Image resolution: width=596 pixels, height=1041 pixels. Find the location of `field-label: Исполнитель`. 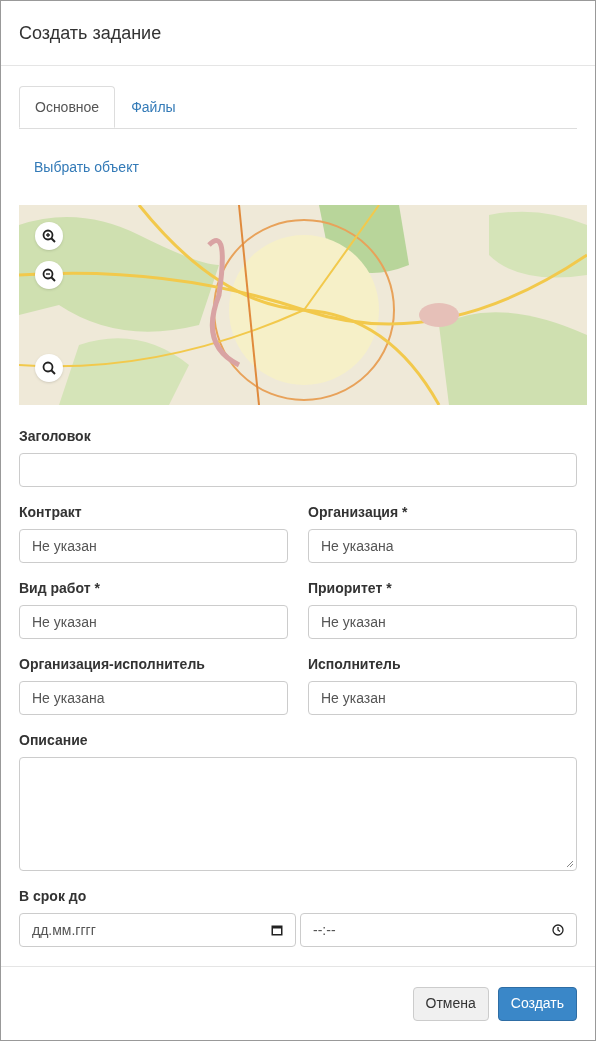

field-label: Исполнитель is located at coordinates (355, 664).